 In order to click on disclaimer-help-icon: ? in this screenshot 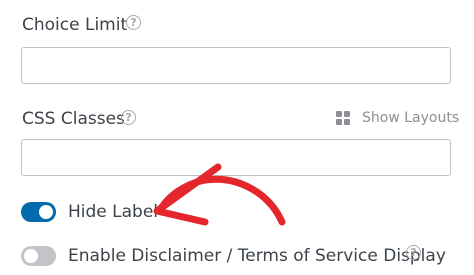, I will do `click(413, 252)`.